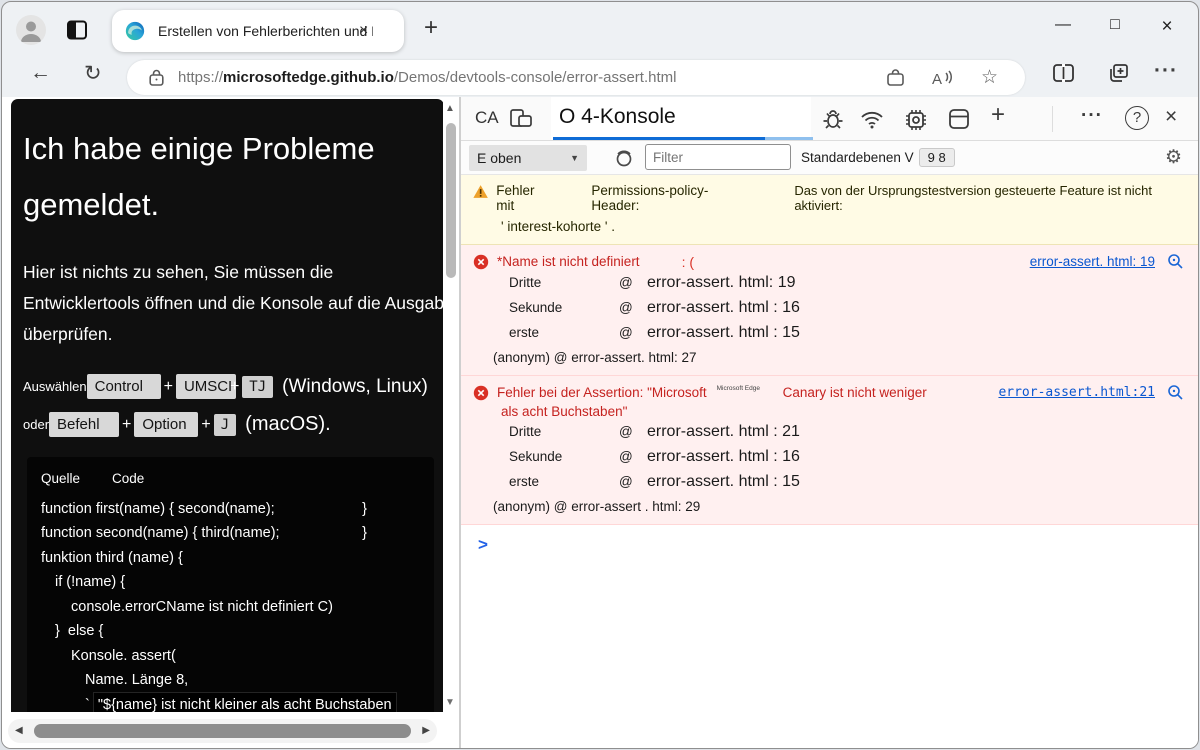  What do you see at coordinates (112, 557) in the screenshot?
I see `code-line: funktion third (name) {` at bounding box center [112, 557].